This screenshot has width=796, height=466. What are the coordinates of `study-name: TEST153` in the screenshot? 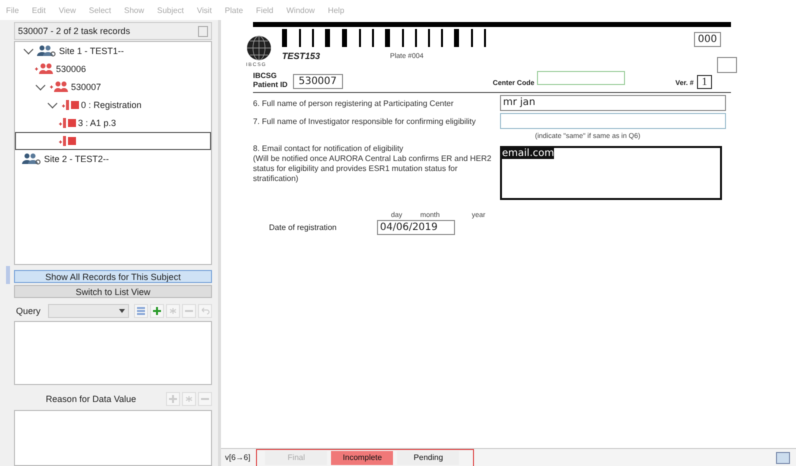 It's located at (301, 56).